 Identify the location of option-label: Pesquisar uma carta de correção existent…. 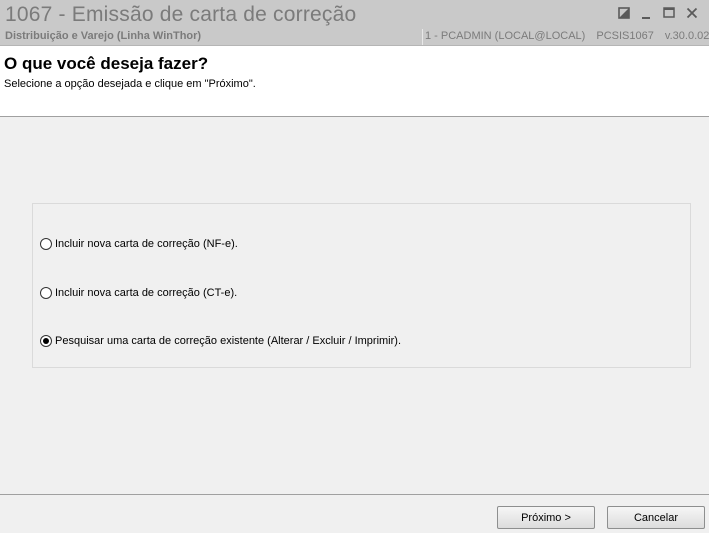
(228, 341).